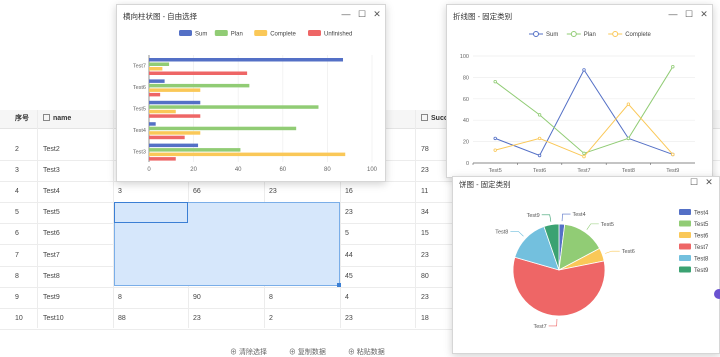 This screenshot has height=357, width=720. What do you see at coordinates (197, 297) in the screenshot?
I see `table-cell: 90` at bounding box center [197, 297].